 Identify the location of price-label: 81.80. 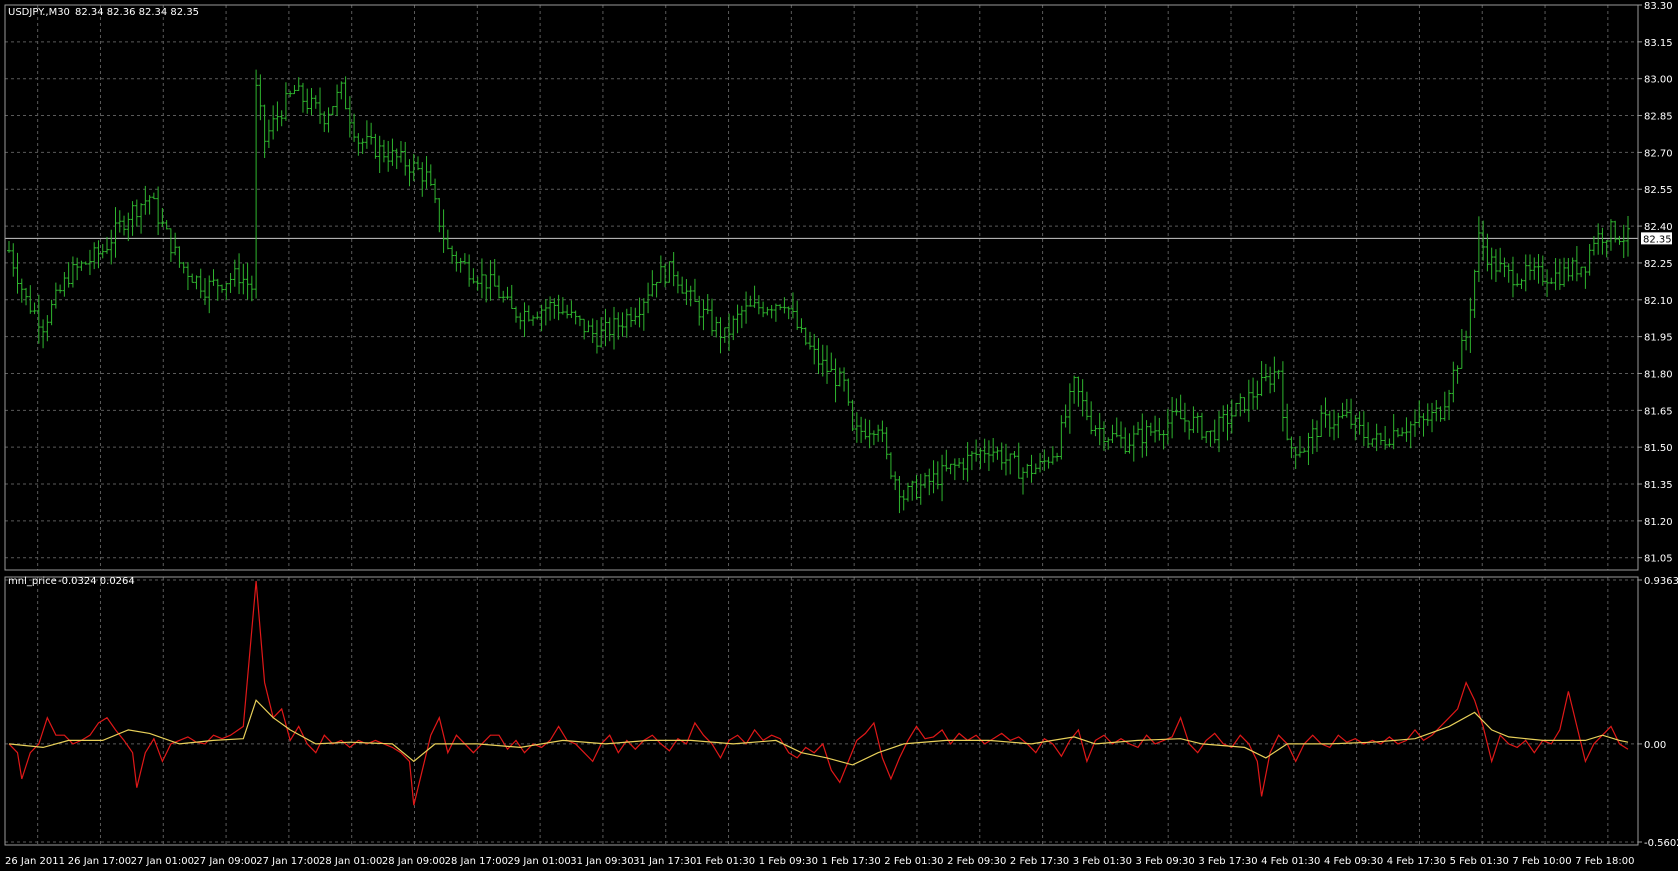
(1658, 374).